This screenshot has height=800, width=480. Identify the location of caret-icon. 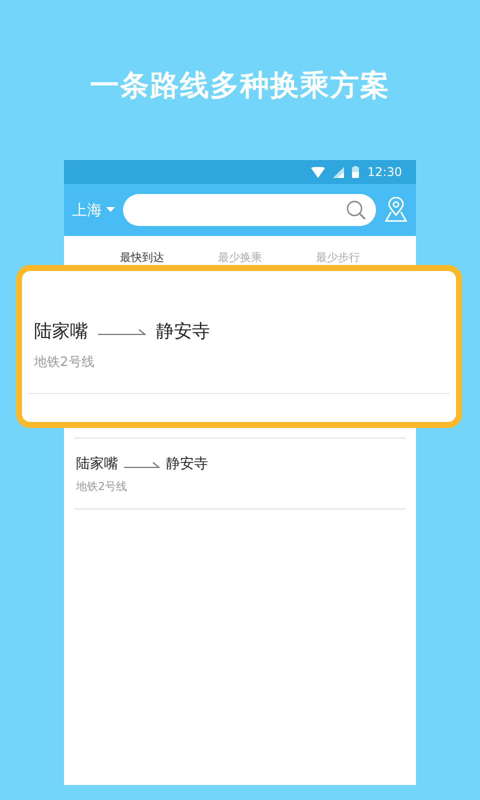
(110, 210).